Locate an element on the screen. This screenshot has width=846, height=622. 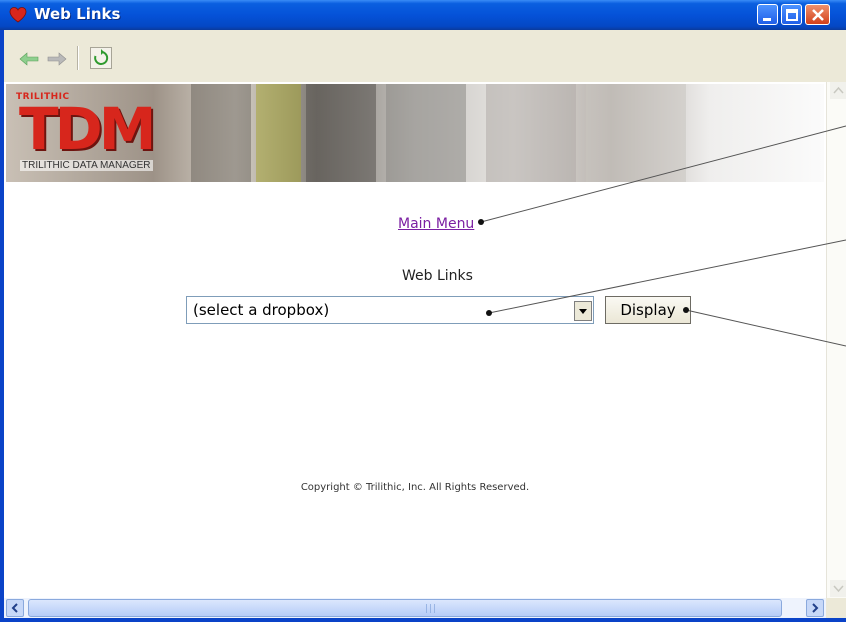
close-icon is located at coordinates (818, 15).